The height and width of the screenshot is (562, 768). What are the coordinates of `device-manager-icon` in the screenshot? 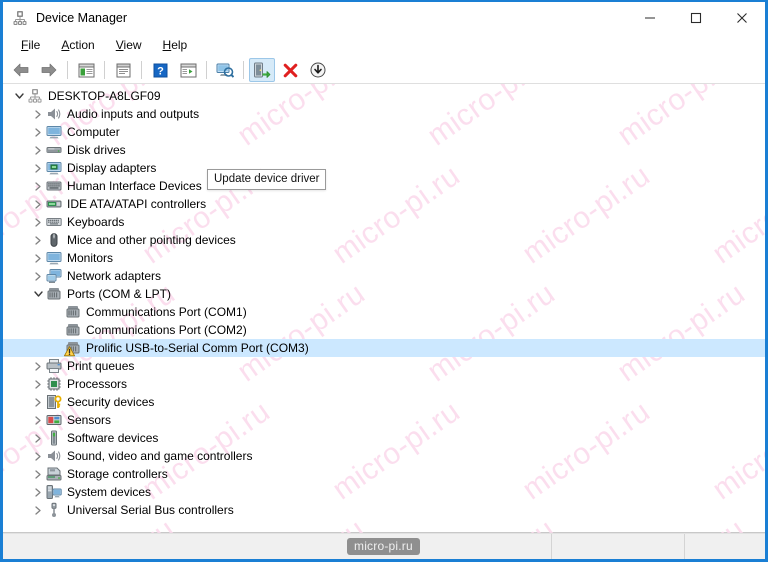 It's located at (20, 18).